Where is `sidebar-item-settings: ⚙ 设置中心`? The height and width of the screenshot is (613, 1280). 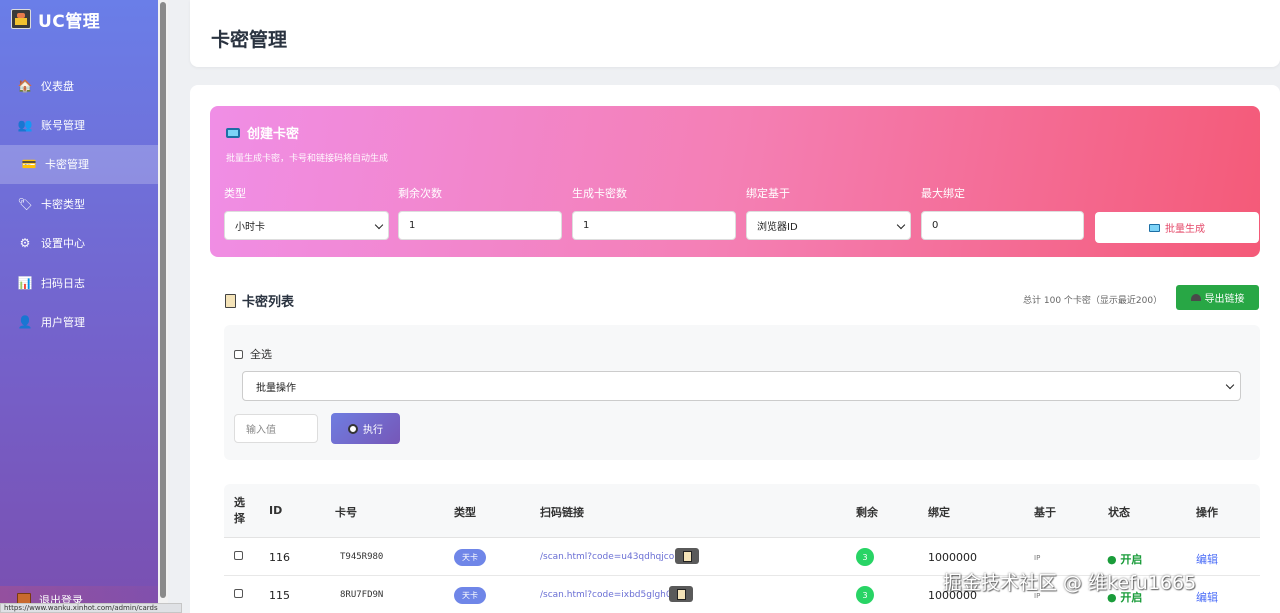
sidebar-item-settings: ⚙ 设置中心 is located at coordinates (79, 243).